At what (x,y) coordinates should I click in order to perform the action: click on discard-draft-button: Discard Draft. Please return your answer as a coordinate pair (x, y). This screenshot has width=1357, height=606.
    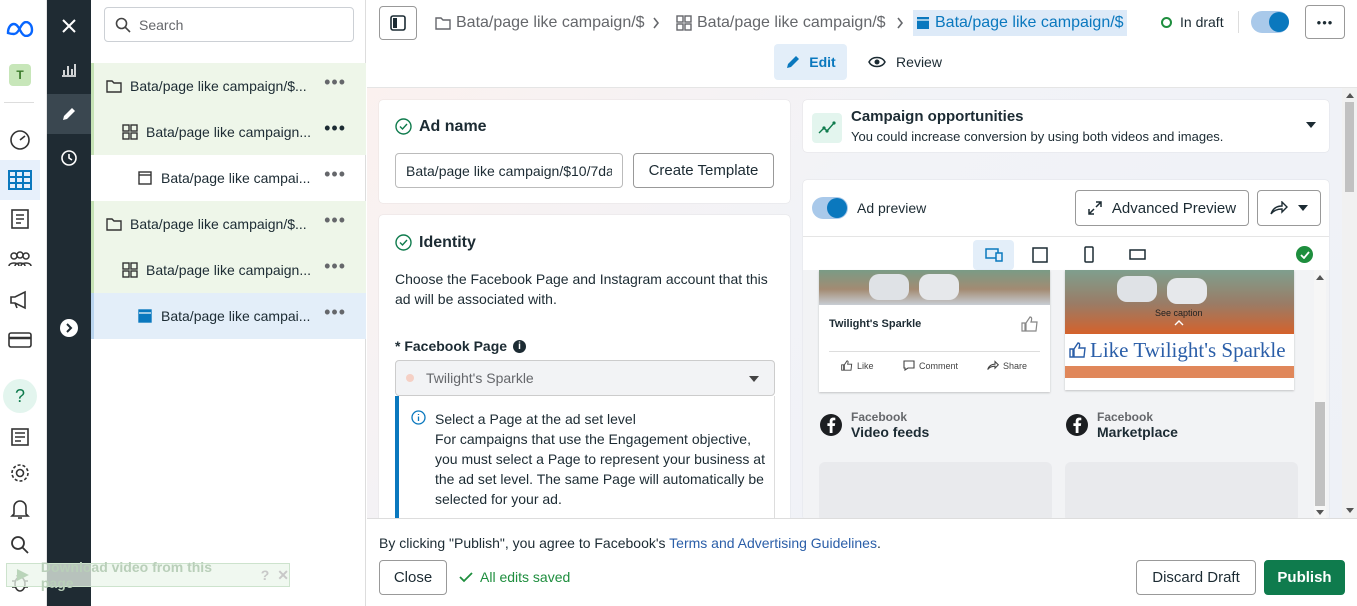
    Looking at the image, I should click on (1196, 577).